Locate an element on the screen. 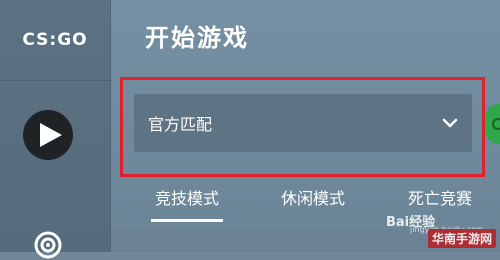 This screenshot has height=260, width=500. refresh-icon is located at coordinates (496, 124).